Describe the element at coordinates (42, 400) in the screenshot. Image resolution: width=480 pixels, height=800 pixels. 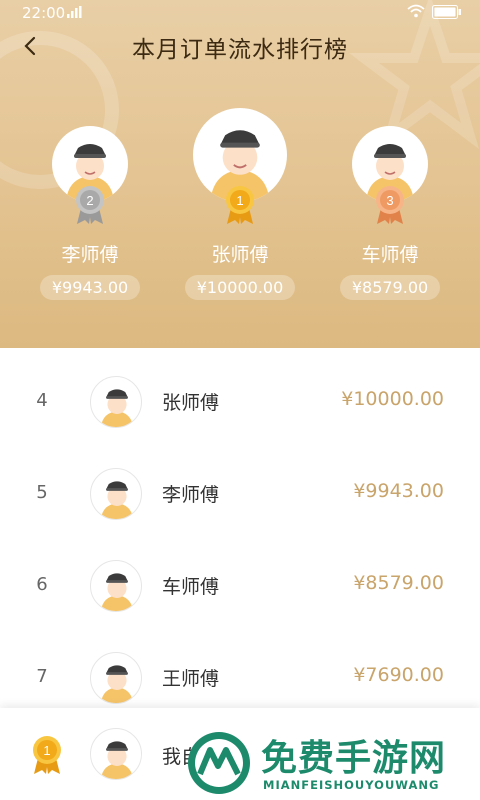
I see `rank-number: 4` at that location.